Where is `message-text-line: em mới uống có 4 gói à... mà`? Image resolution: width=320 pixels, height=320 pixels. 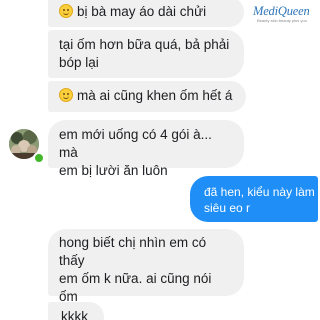 message-text-line: em mới uống có 4 gói à... mà is located at coordinates (135, 143).